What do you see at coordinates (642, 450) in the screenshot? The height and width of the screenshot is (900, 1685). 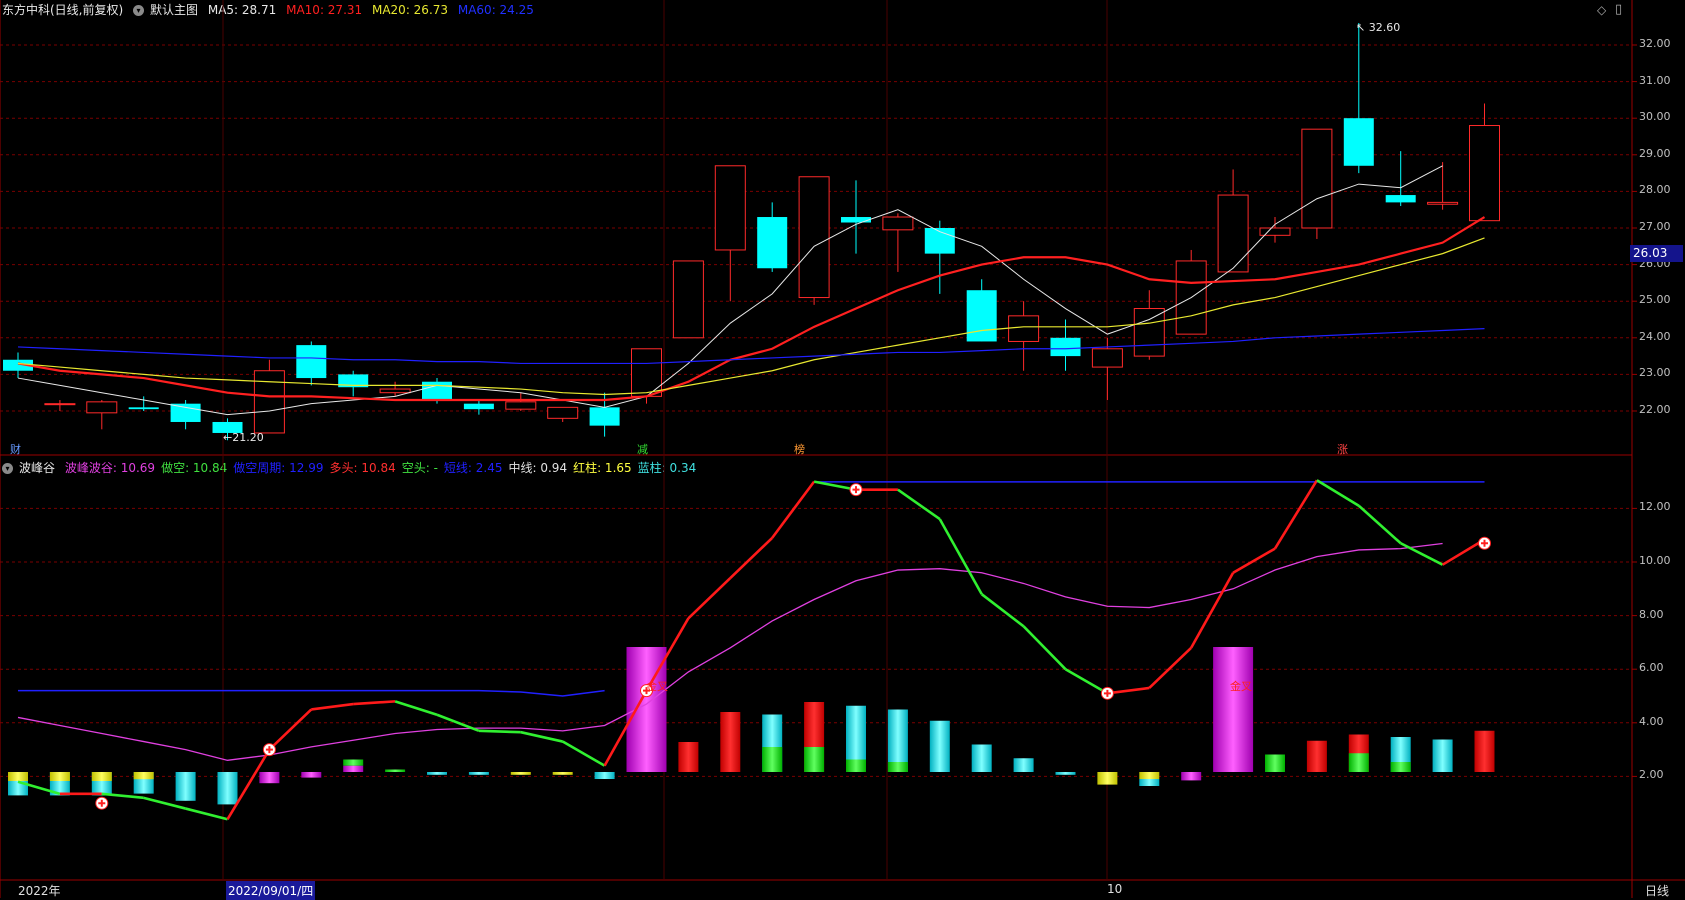 I see `event-marker-reduce: 减` at bounding box center [642, 450].